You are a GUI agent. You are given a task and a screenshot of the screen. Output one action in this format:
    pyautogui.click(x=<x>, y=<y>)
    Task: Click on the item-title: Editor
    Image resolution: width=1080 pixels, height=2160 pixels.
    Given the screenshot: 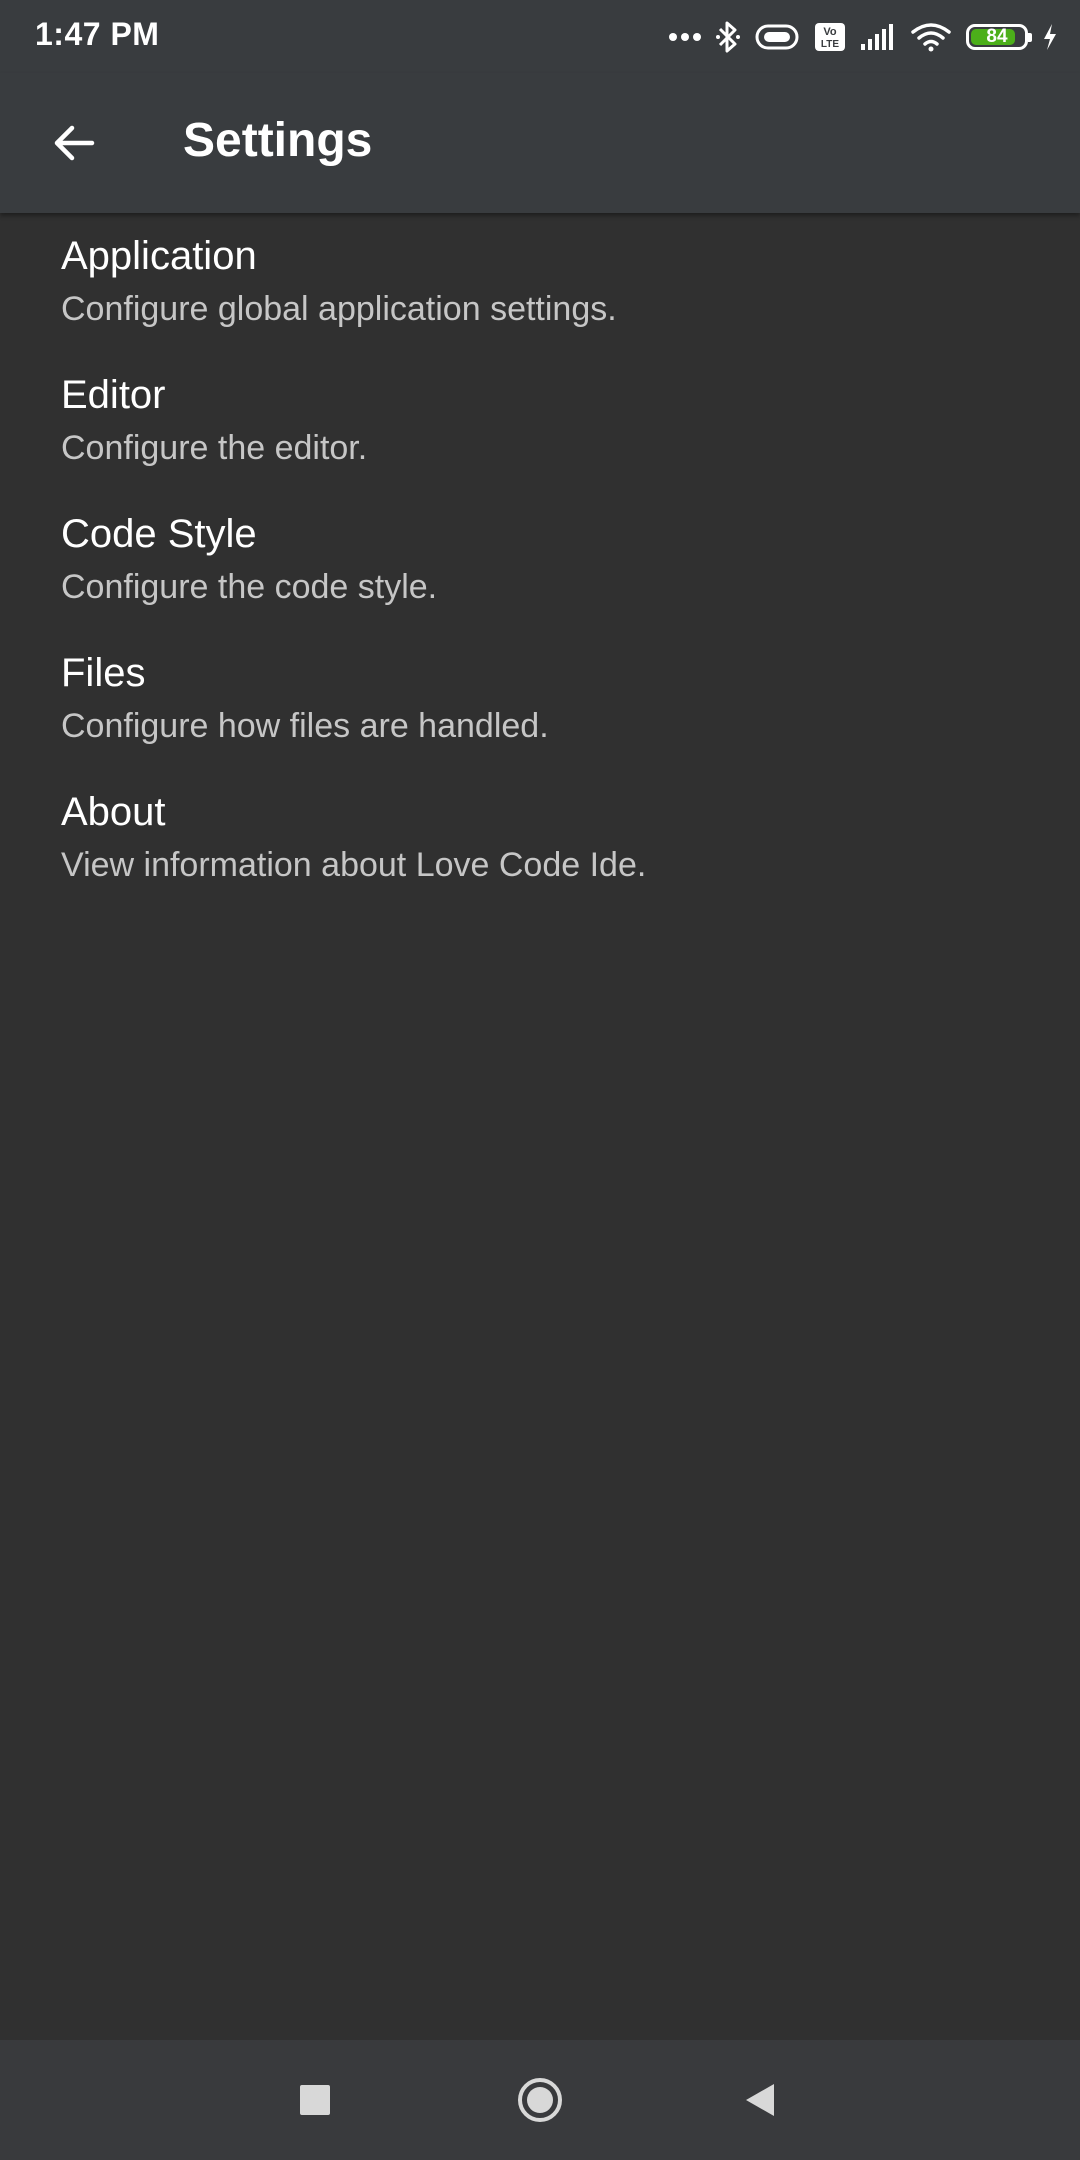 What is the action you would take?
    pyautogui.click(x=113, y=395)
    